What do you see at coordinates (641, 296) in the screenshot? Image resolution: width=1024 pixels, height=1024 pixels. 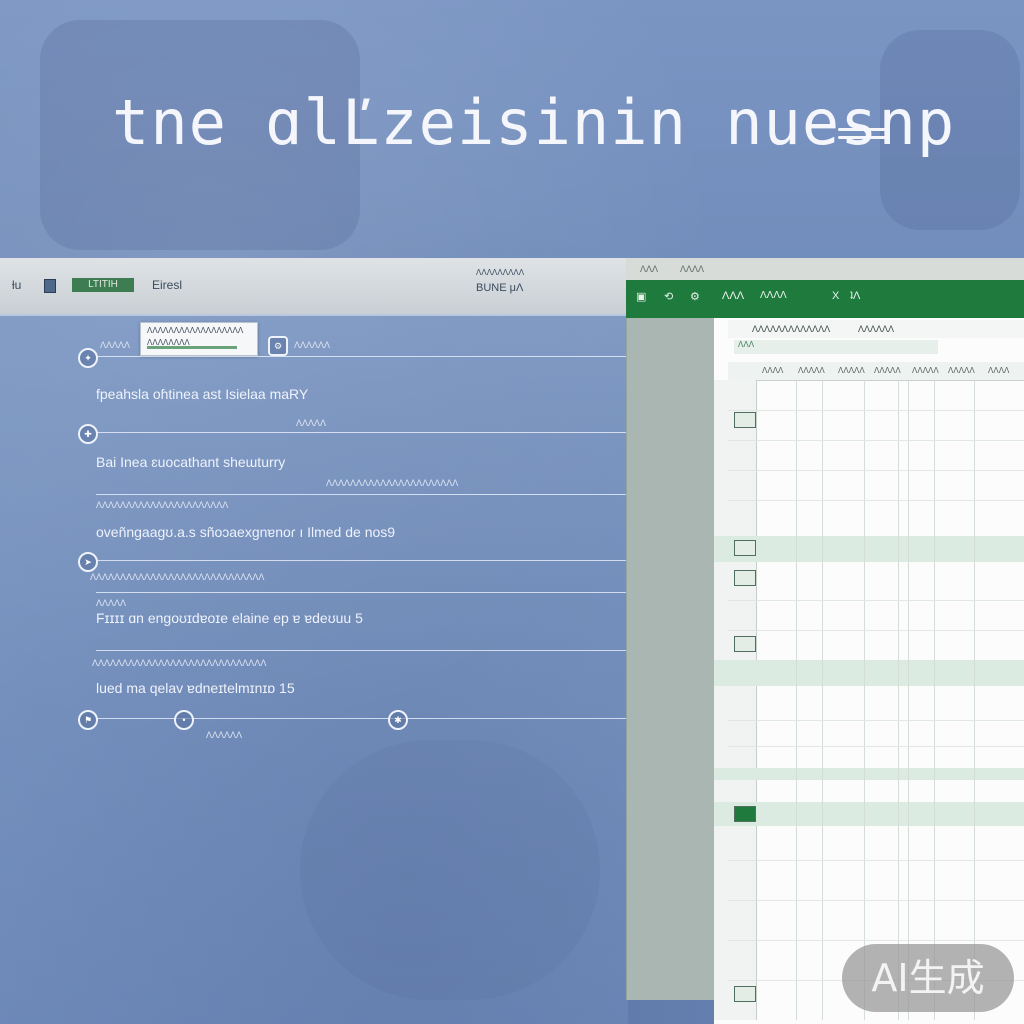 I see `save-icon: ▣` at bounding box center [641, 296].